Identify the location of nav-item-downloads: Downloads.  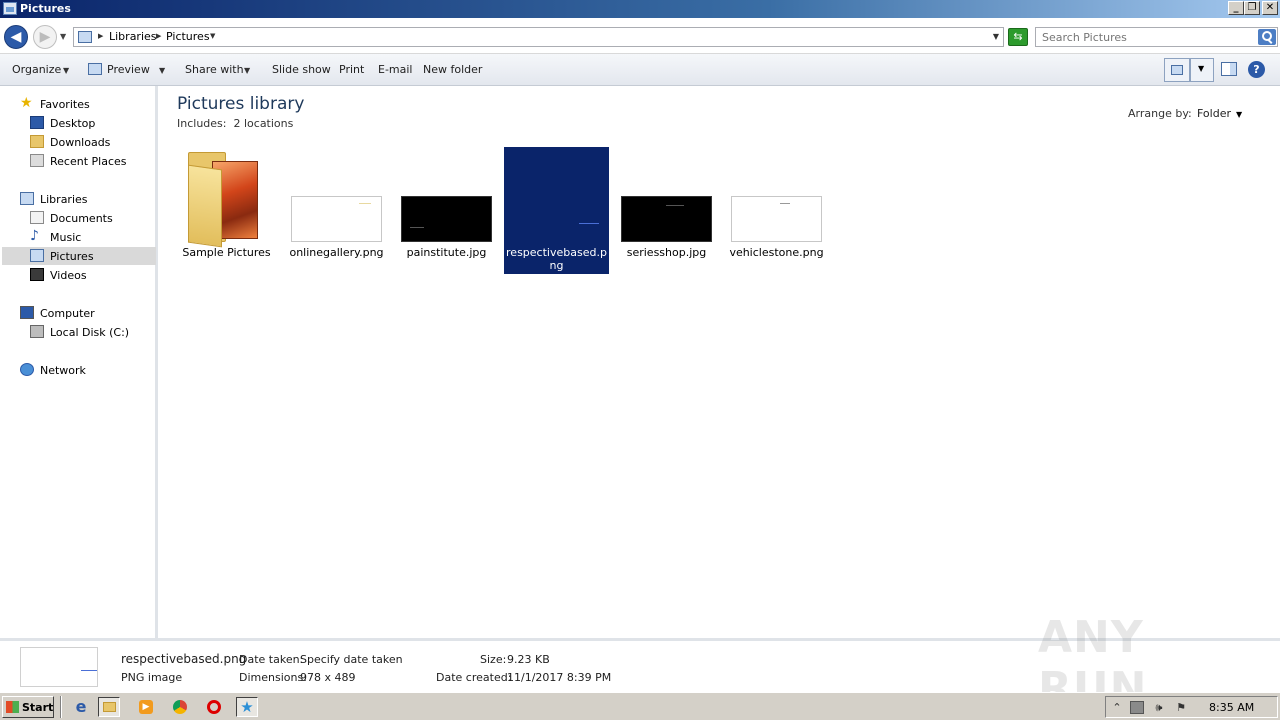
(79, 142).